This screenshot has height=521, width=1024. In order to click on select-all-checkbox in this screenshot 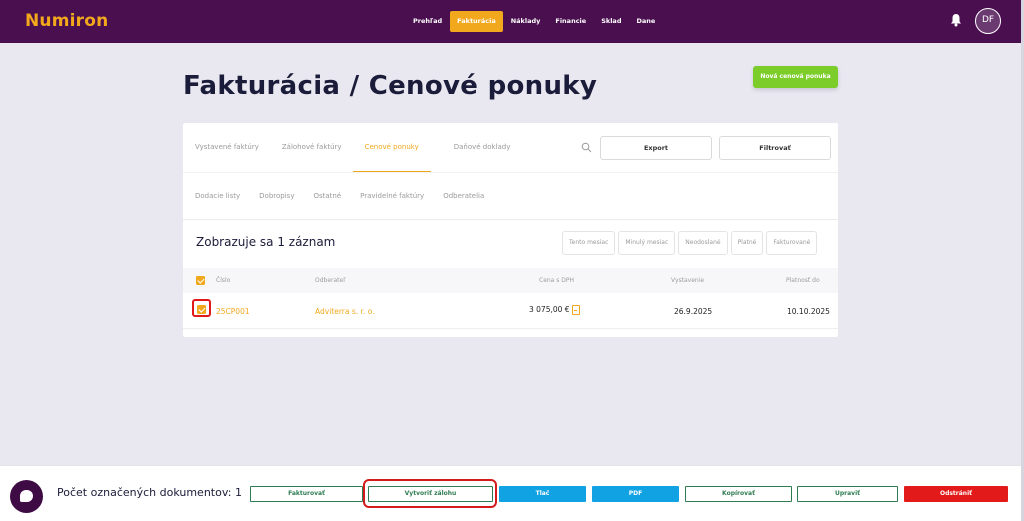, I will do `click(200, 280)`.